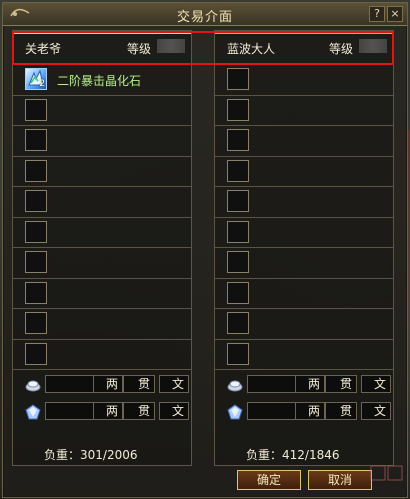 The width and height of the screenshot is (410, 499). I want to click on crystal-icon: 2, so click(36, 79).